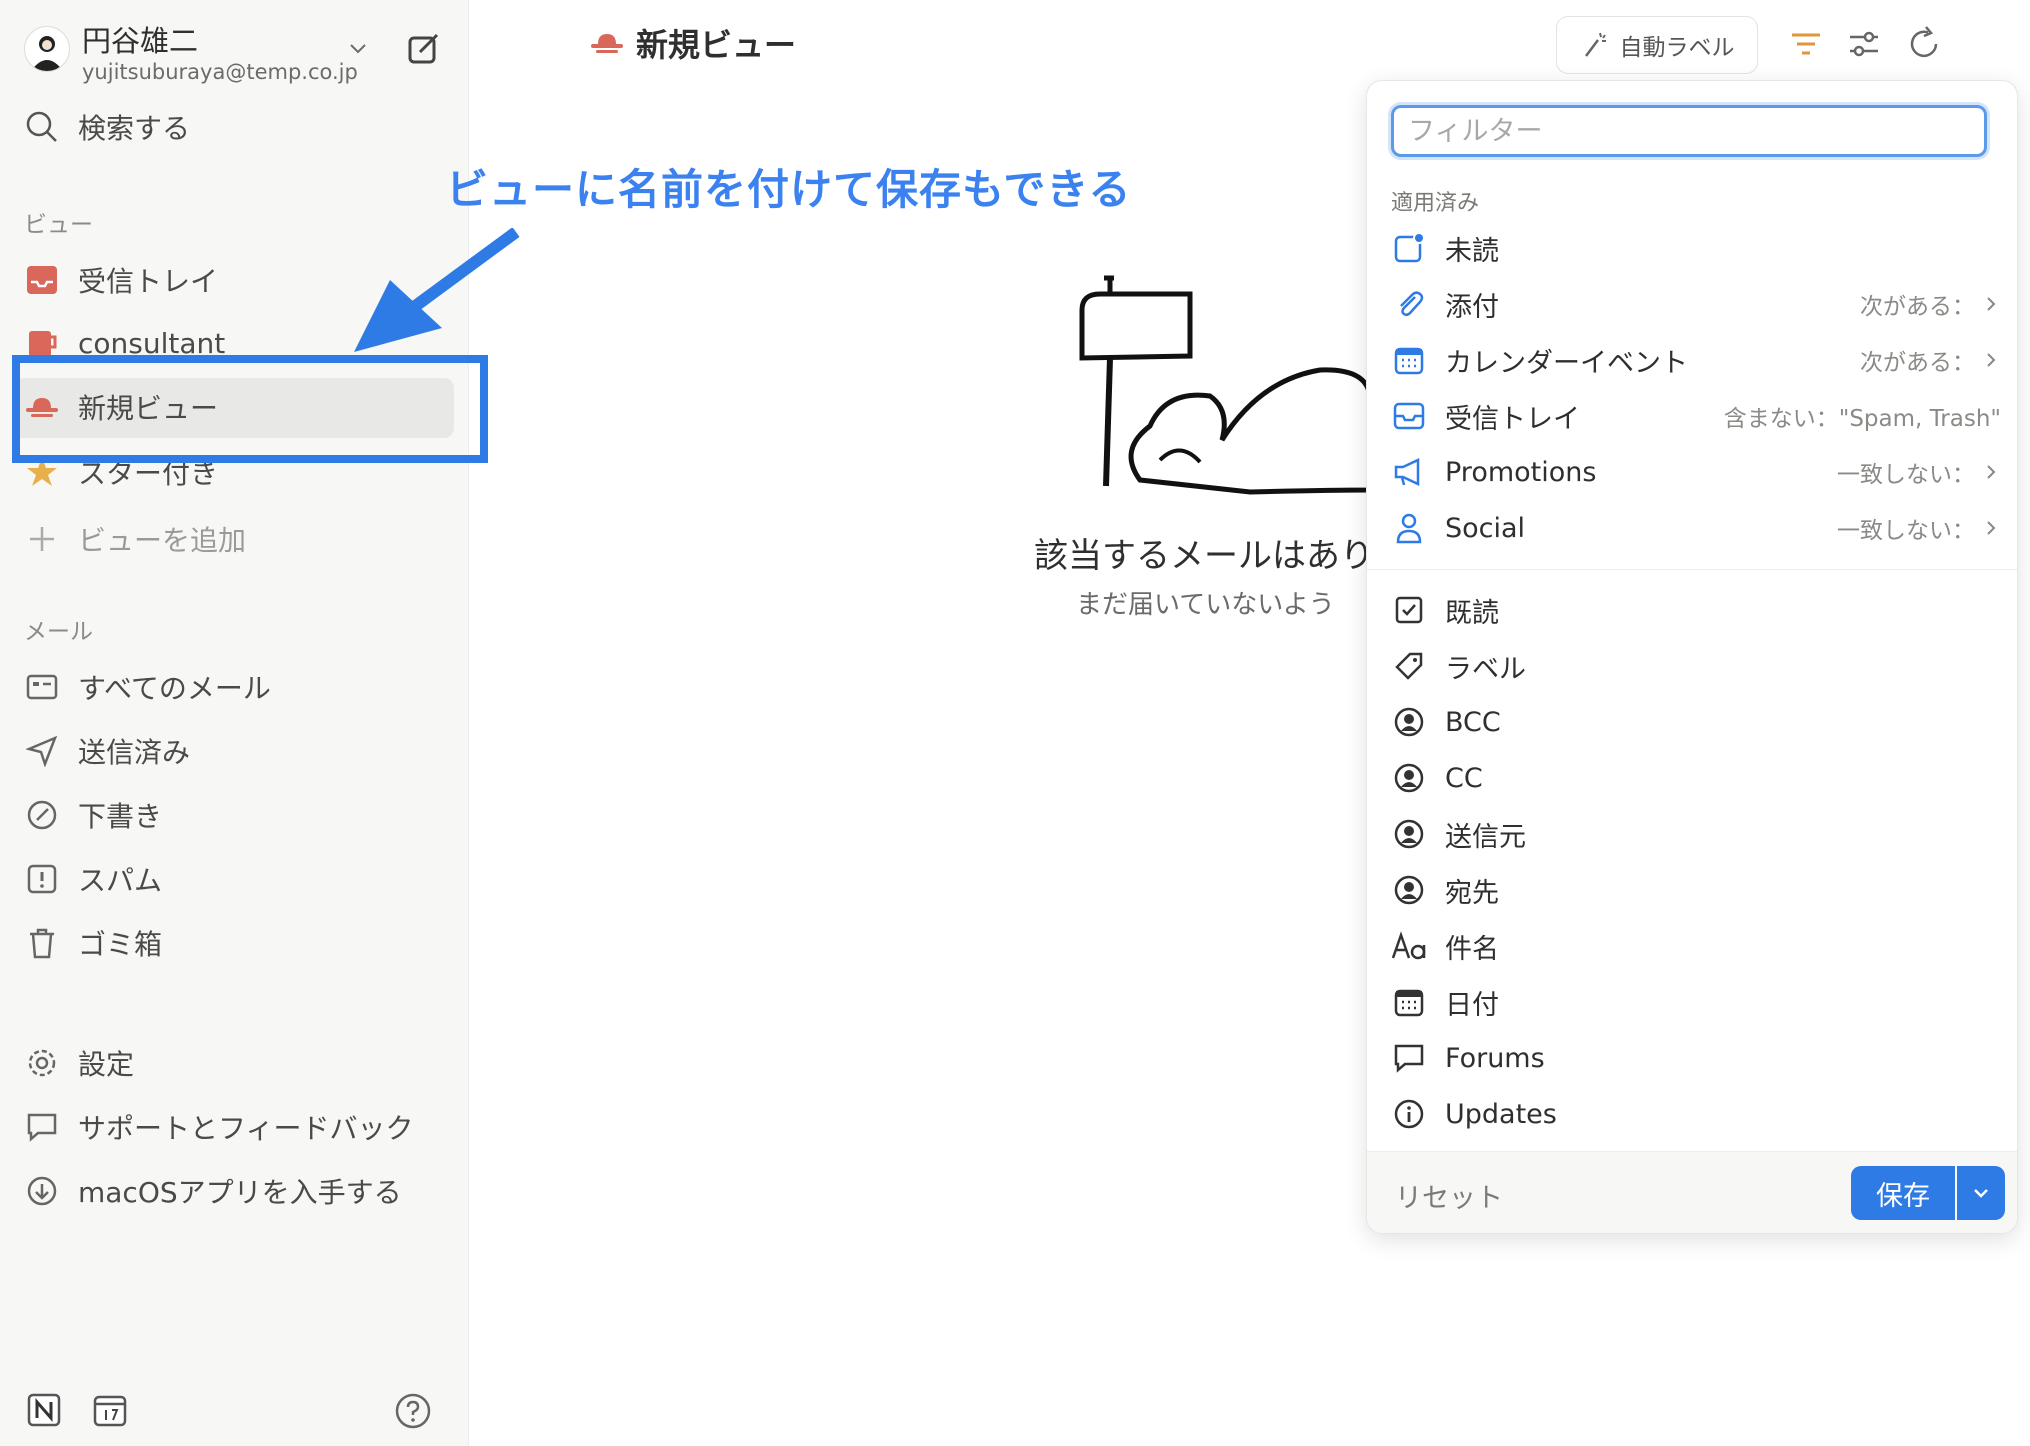 The height and width of the screenshot is (1446, 2030). Describe the element at coordinates (1409, 778) in the screenshot. I see `person-circle-icon` at that location.